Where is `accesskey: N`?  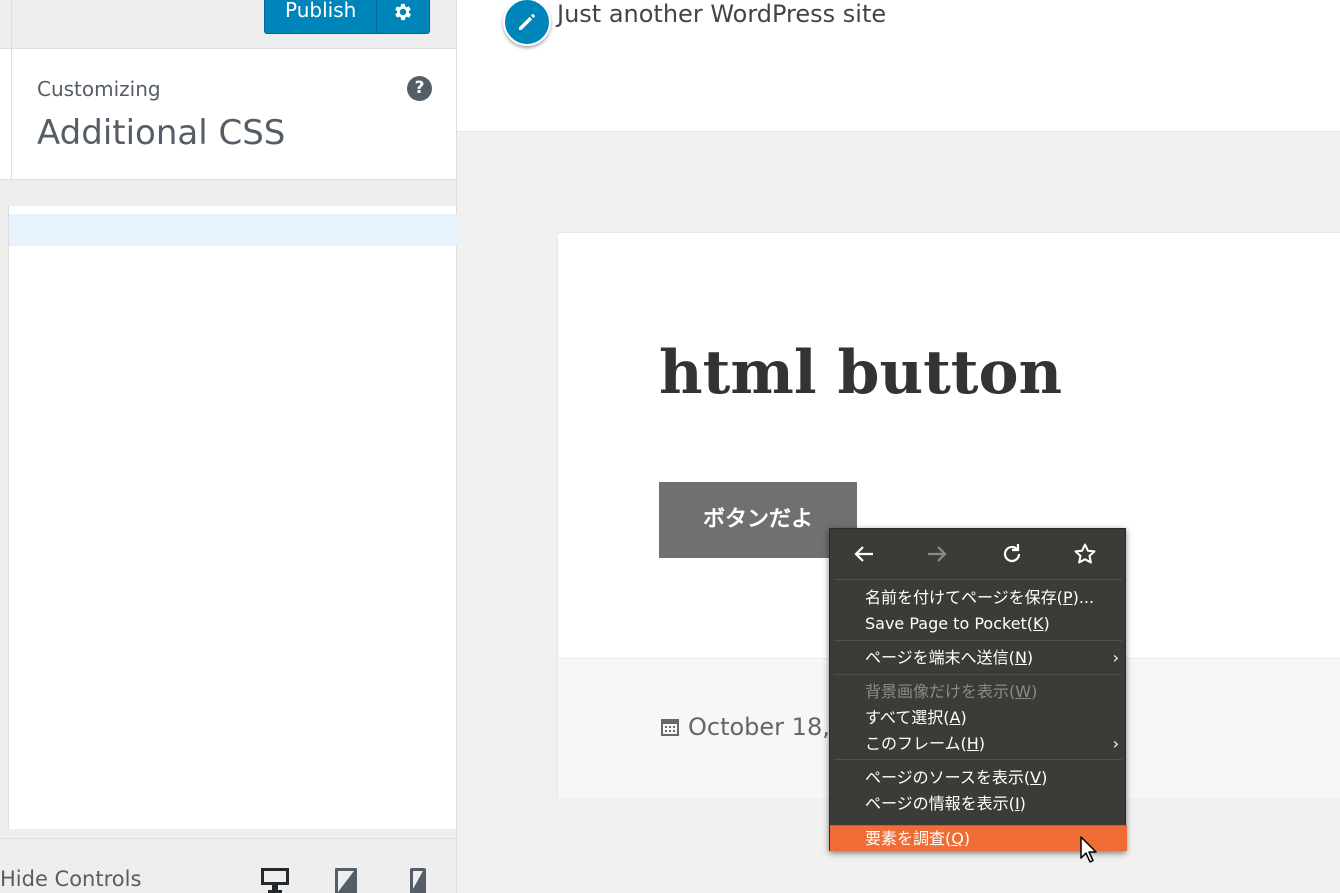 accesskey: N is located at coordinates (1020, 657).